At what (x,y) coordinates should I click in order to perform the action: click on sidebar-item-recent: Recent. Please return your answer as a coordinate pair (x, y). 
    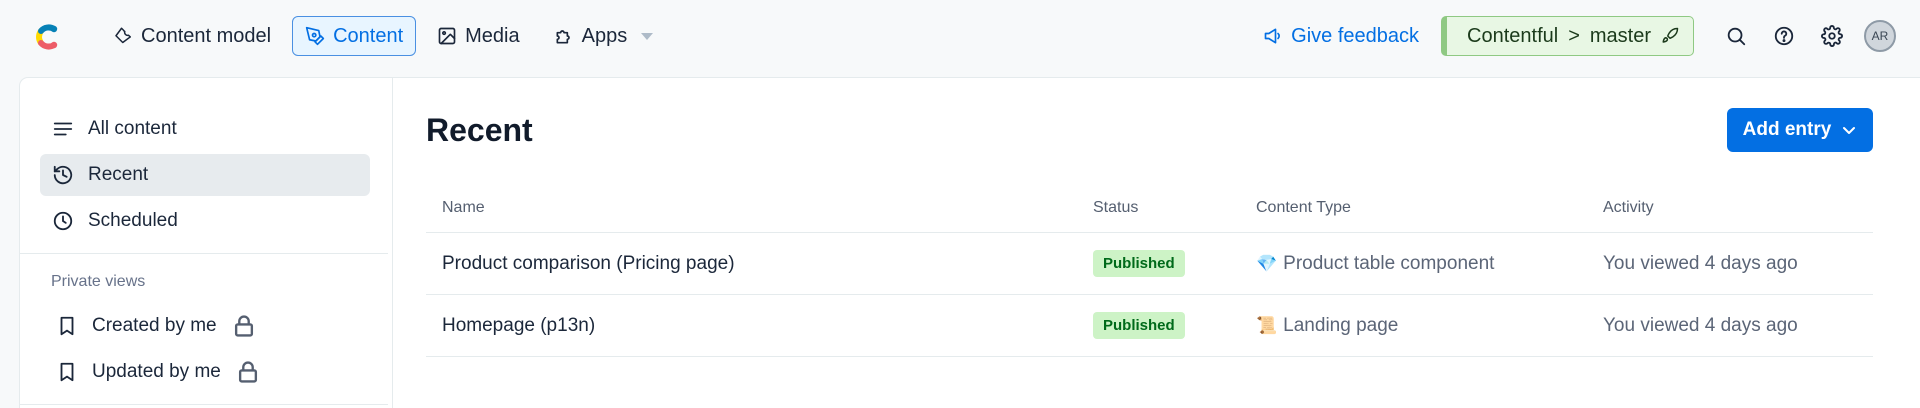
    Looking at the image, I should click on (205, 175).